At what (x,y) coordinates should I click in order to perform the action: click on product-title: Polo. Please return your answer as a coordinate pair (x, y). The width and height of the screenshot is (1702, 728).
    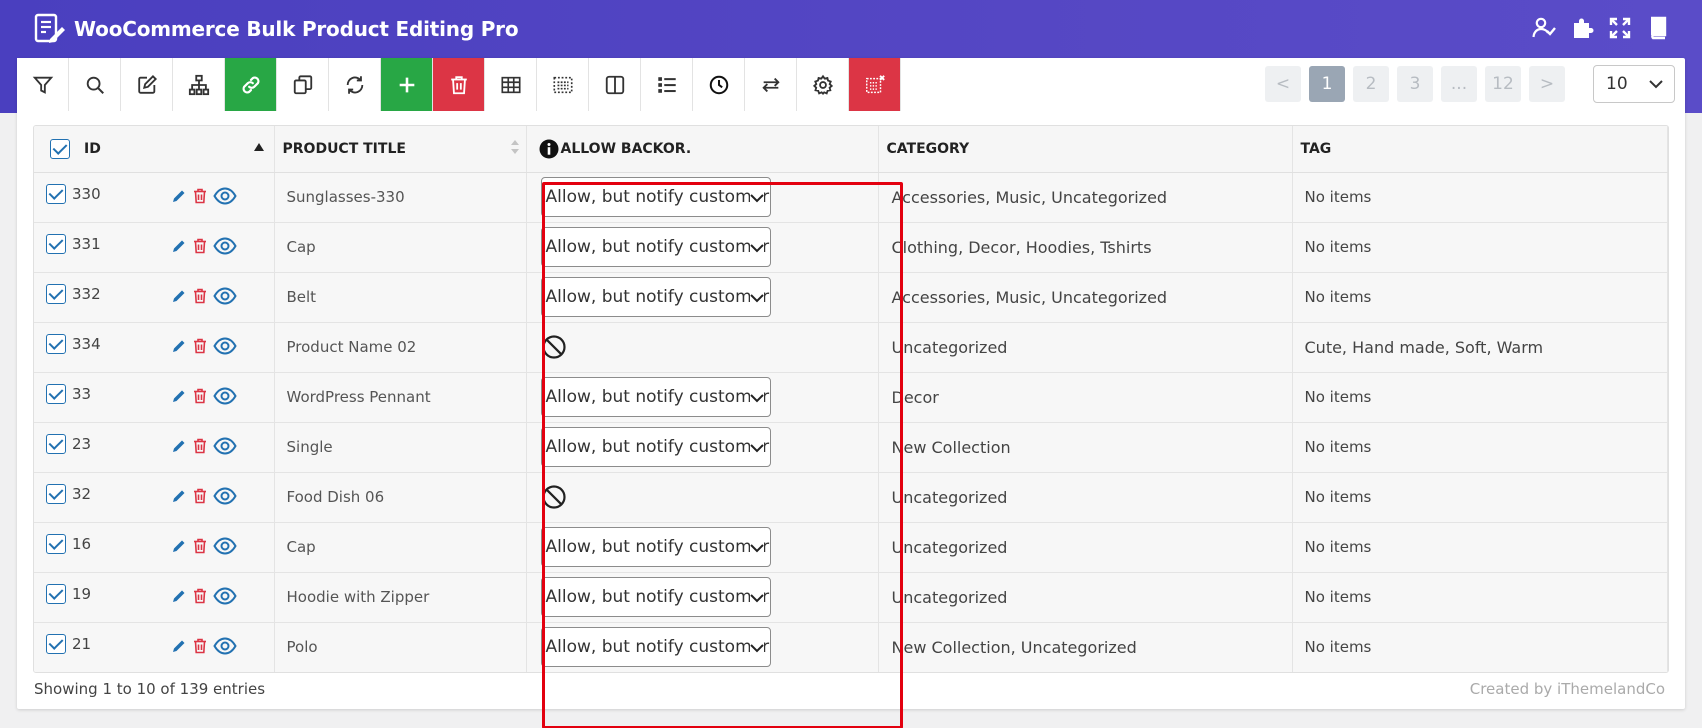
    Looking at the image, I should click on (400, 647).